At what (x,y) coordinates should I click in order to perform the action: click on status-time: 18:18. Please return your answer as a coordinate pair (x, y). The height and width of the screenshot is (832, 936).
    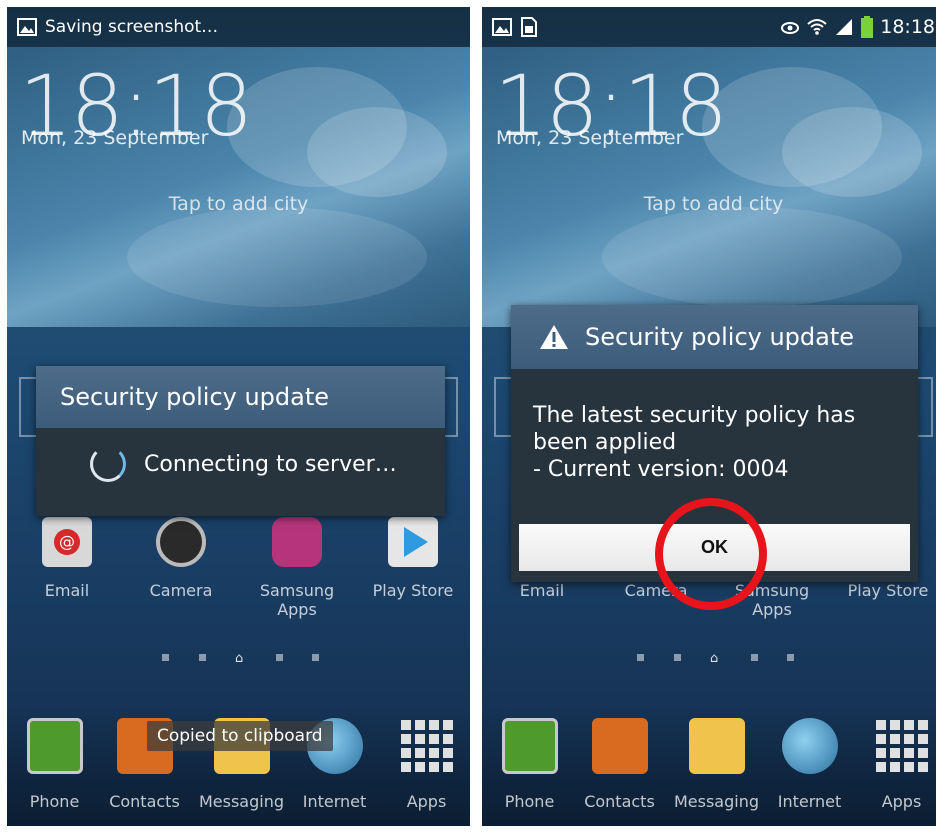
    Looking at the image, I should click on (907, 27).